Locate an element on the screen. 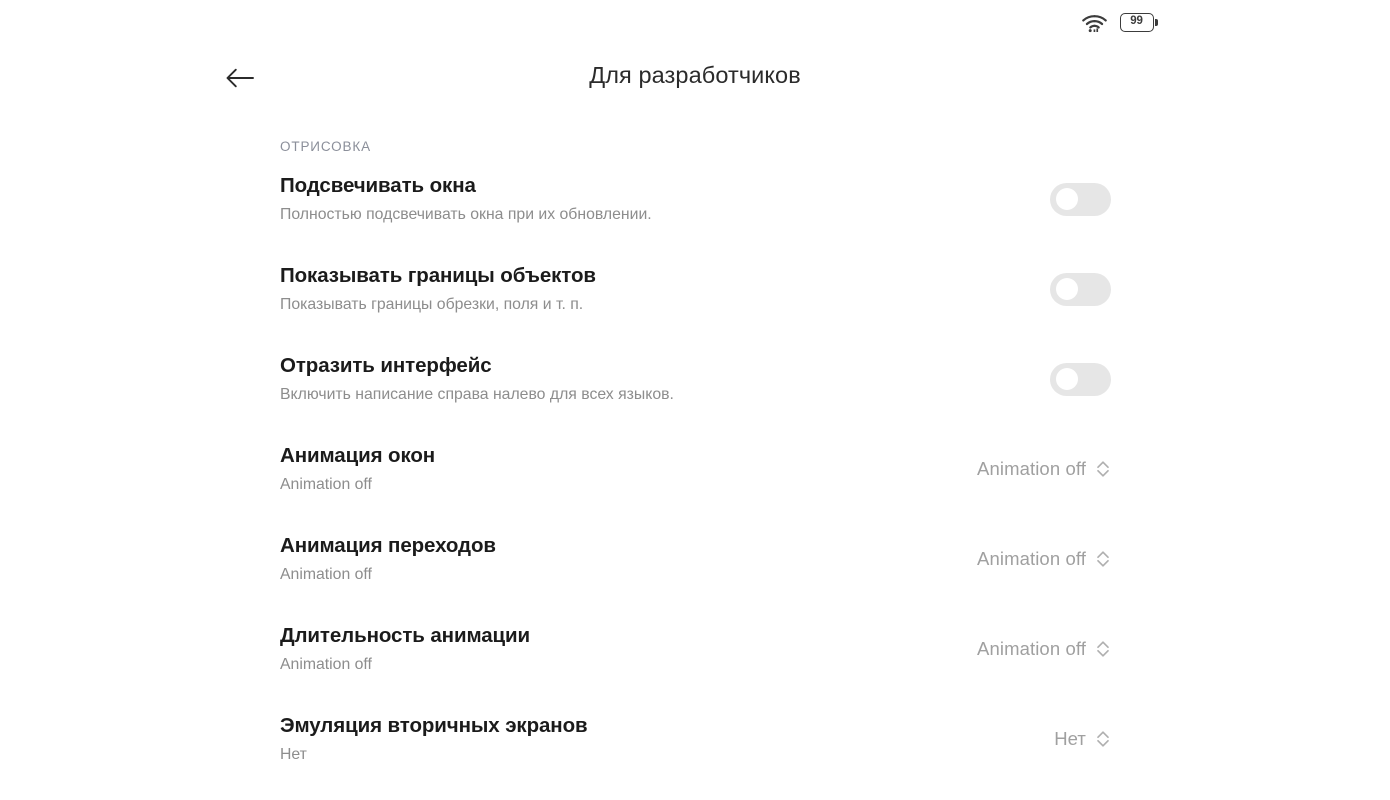 Image resolution: width=1390 pixels, height=800 pixels. section-header-drawing: ОТРИСОВКА is located at coordinates (325, 146).